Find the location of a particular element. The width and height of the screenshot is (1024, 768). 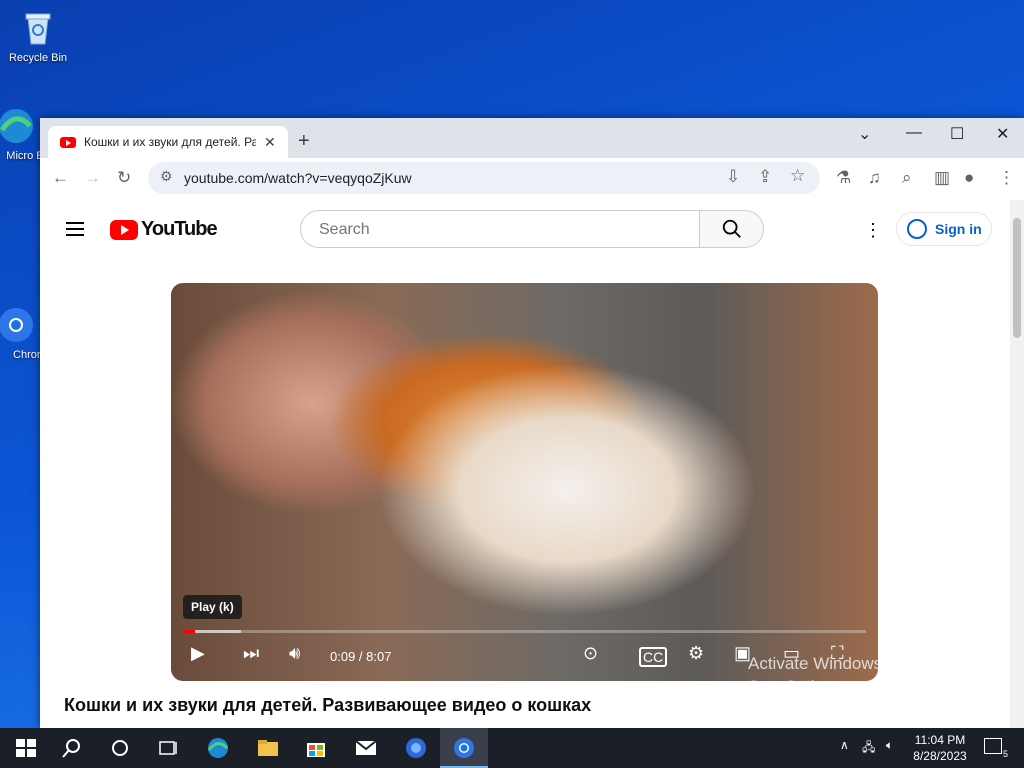

chrome-taskbar-item is located at coordinates (464, 748).